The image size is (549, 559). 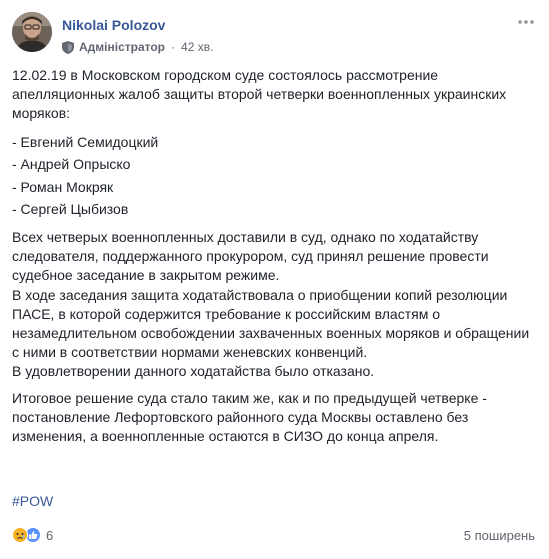 I want to click on list-item: - Евгений Семидоцкий, so click(x=85, y=141).